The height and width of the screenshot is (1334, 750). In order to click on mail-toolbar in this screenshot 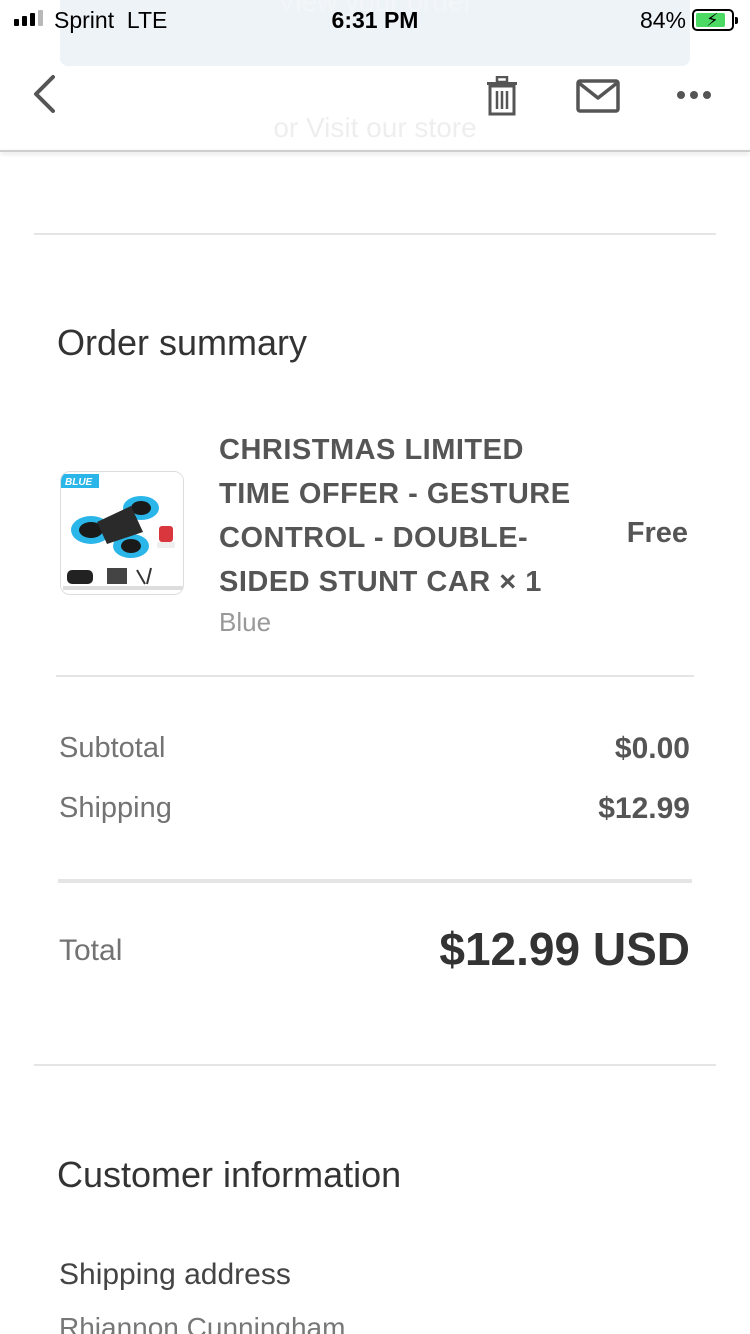, I will do `click(375, 96)`.